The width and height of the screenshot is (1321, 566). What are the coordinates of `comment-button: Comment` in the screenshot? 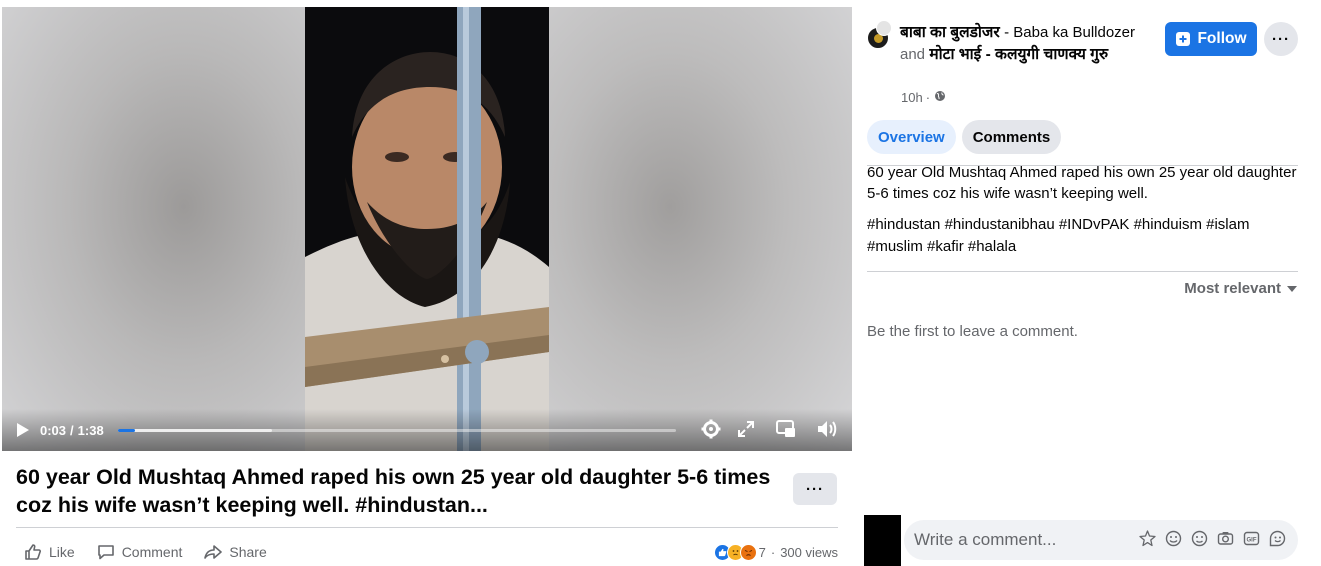 It's located at (140, 552).